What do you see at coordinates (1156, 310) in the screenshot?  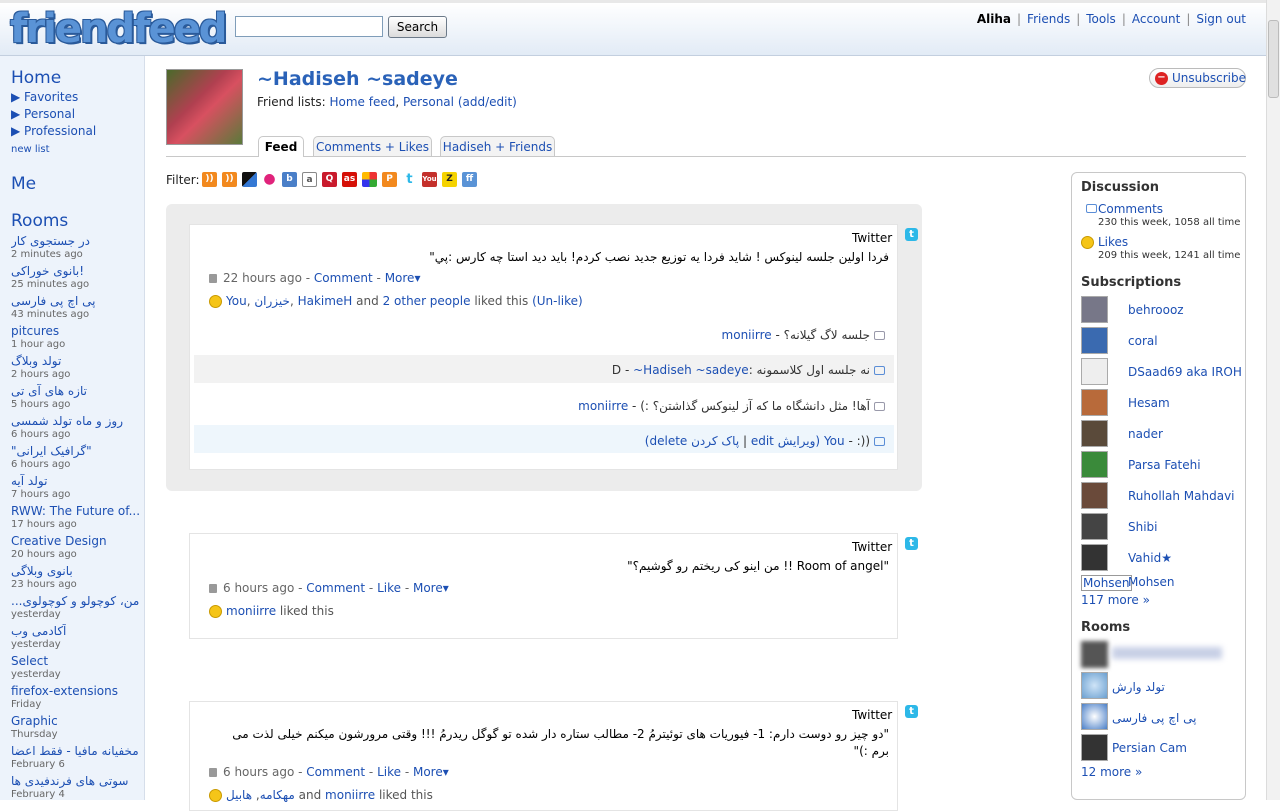 I see `subscription-link: behroooz` at bounding box center [1156, 310].